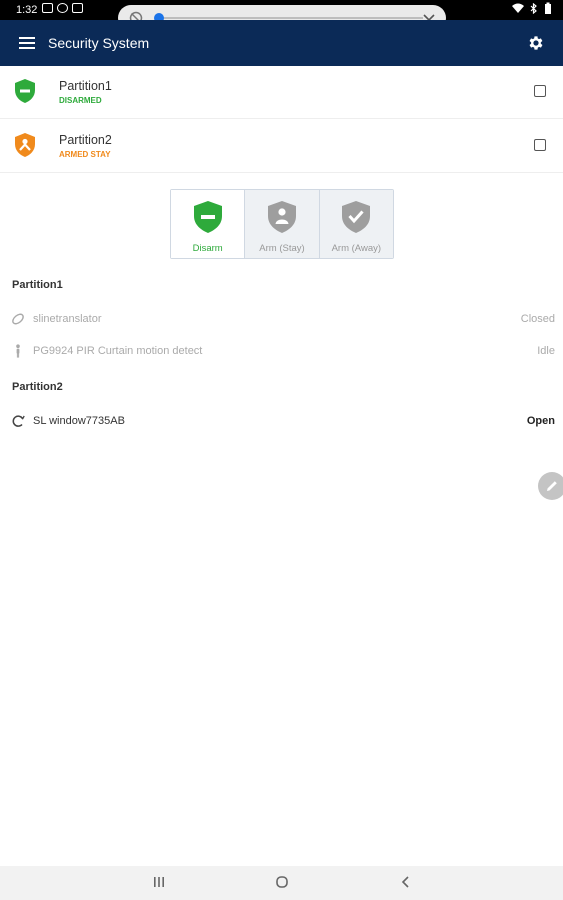 The height and width of the screenshot is (900, 563). I want to click on arm-stay-button: Arm (Stay), so click(281, 224).